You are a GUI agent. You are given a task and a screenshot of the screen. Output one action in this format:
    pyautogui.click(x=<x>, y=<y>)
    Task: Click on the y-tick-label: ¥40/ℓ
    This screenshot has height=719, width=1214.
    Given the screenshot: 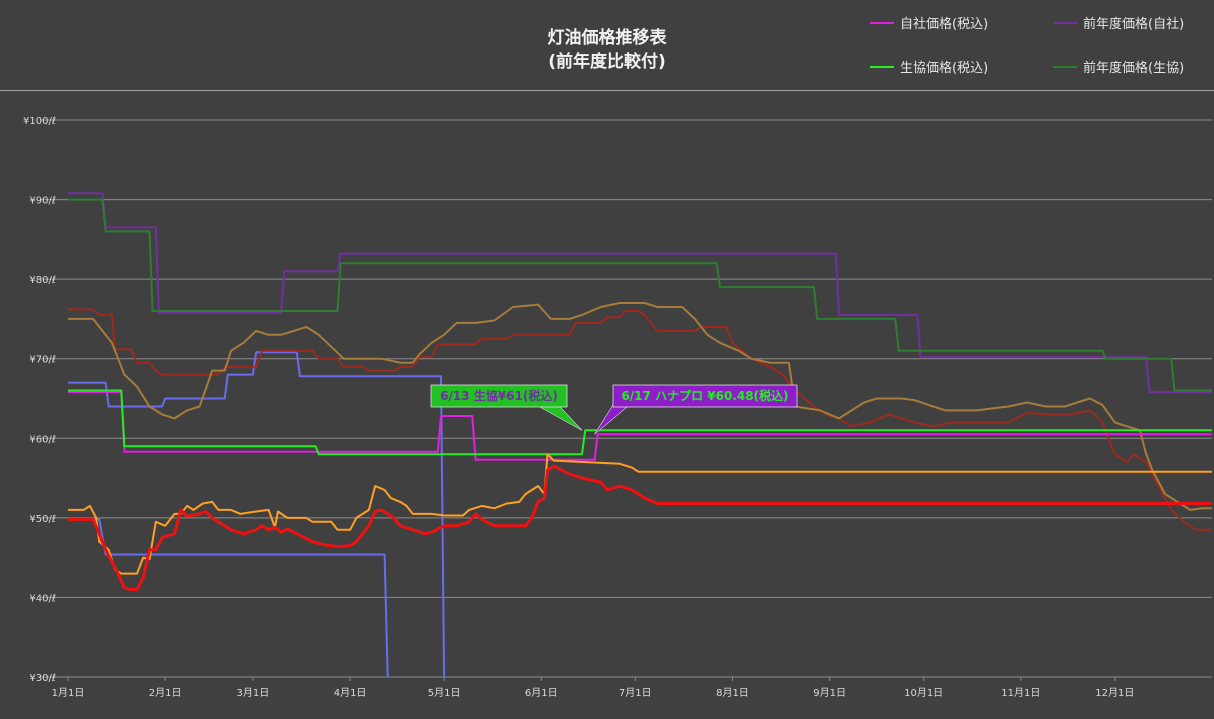 What is the action you would take?
    pyautogui.click(x=42, y=598)
    